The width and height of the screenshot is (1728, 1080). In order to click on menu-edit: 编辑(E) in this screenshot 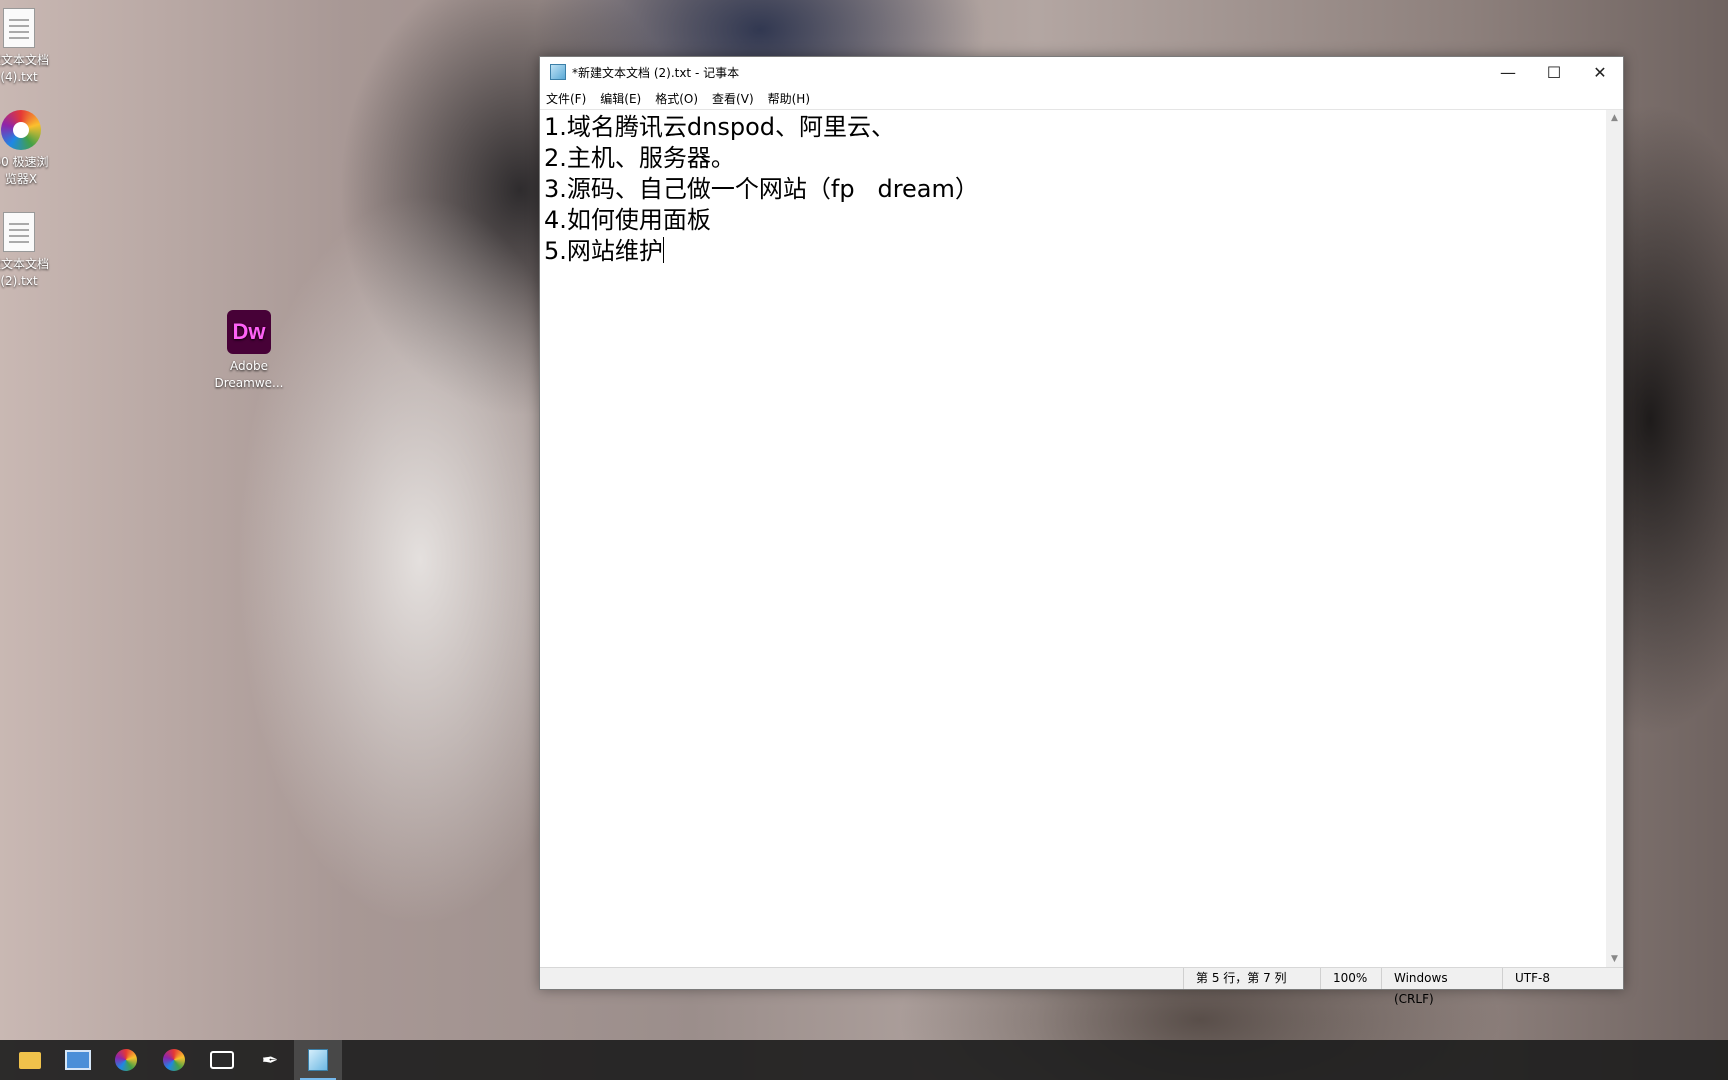, I will do `click(624, 98)`.